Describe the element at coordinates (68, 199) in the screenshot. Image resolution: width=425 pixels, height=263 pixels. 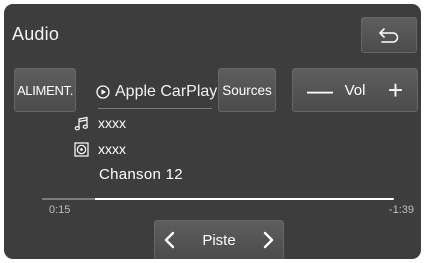
I see `progress-played` at that location.